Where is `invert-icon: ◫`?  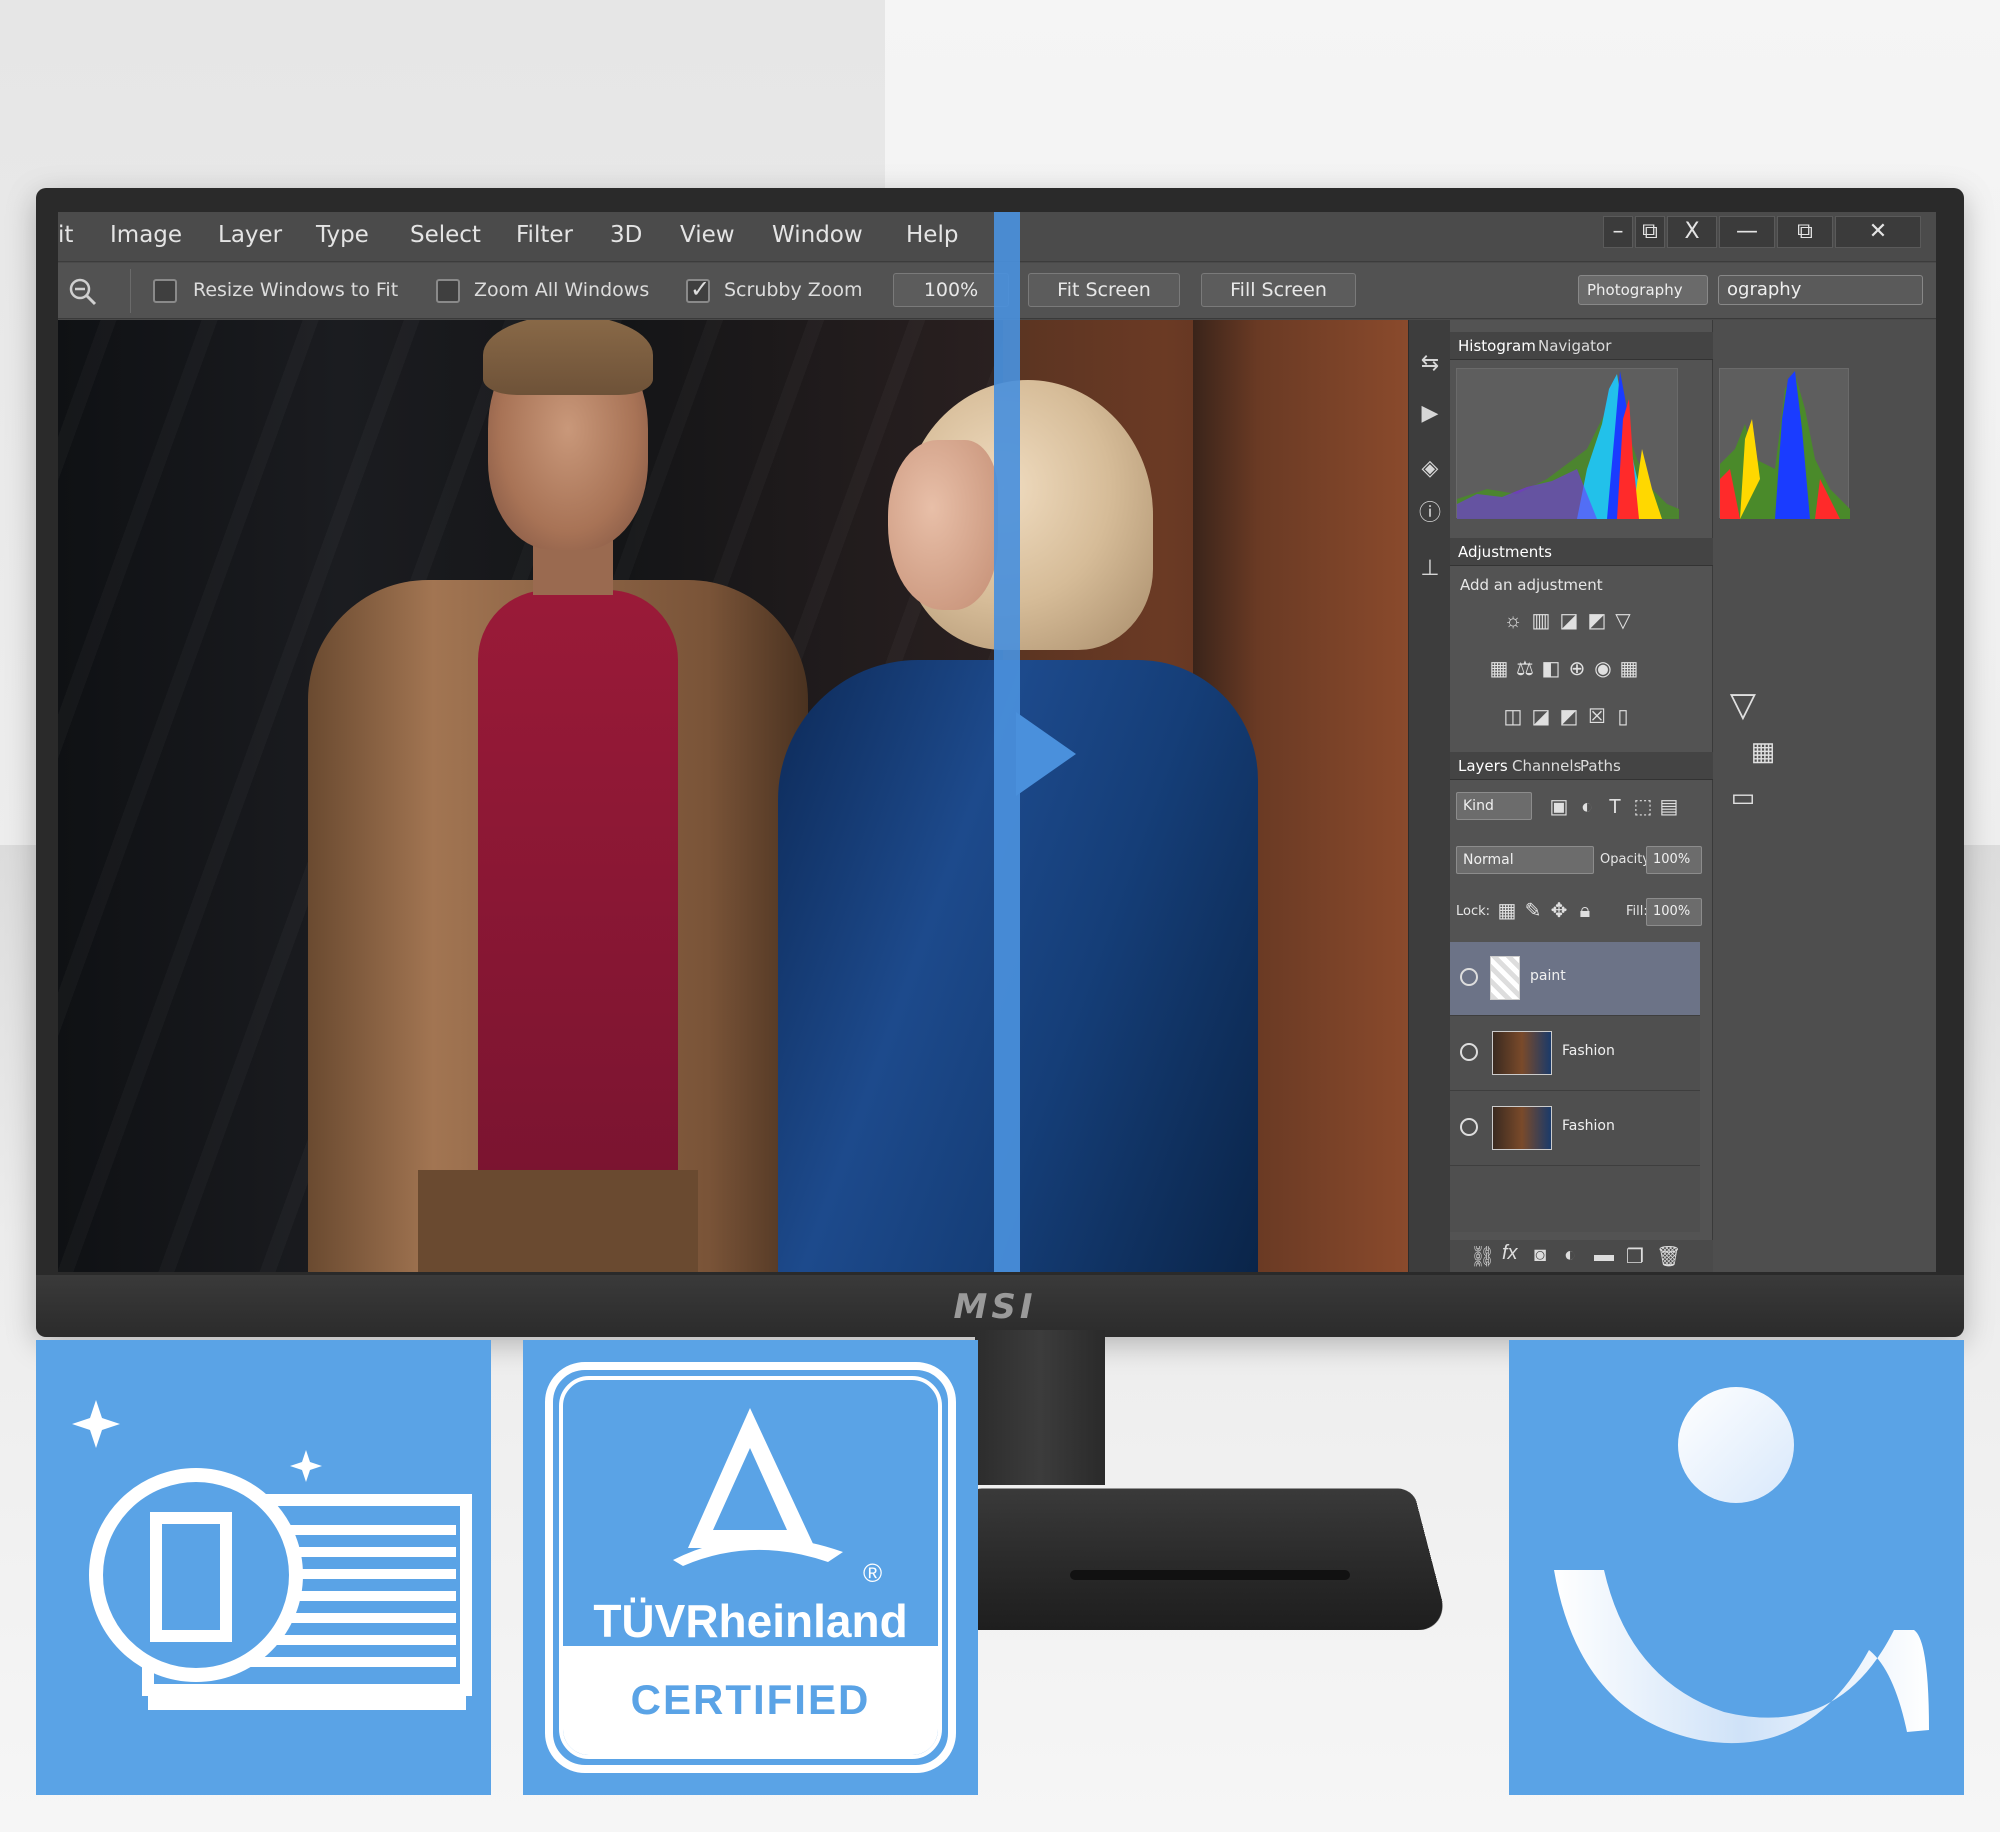
invert-icon: ◫ is located at coordinates (1513, 717).